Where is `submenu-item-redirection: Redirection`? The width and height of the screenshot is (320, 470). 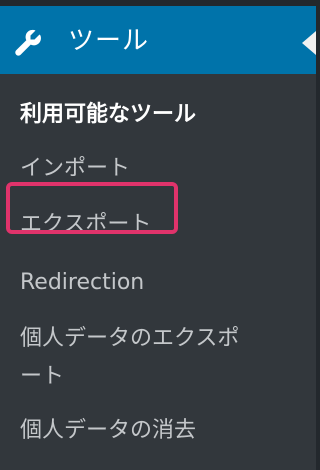 submenu-item-redirection: Redirection is located at coordinates (82, 283).